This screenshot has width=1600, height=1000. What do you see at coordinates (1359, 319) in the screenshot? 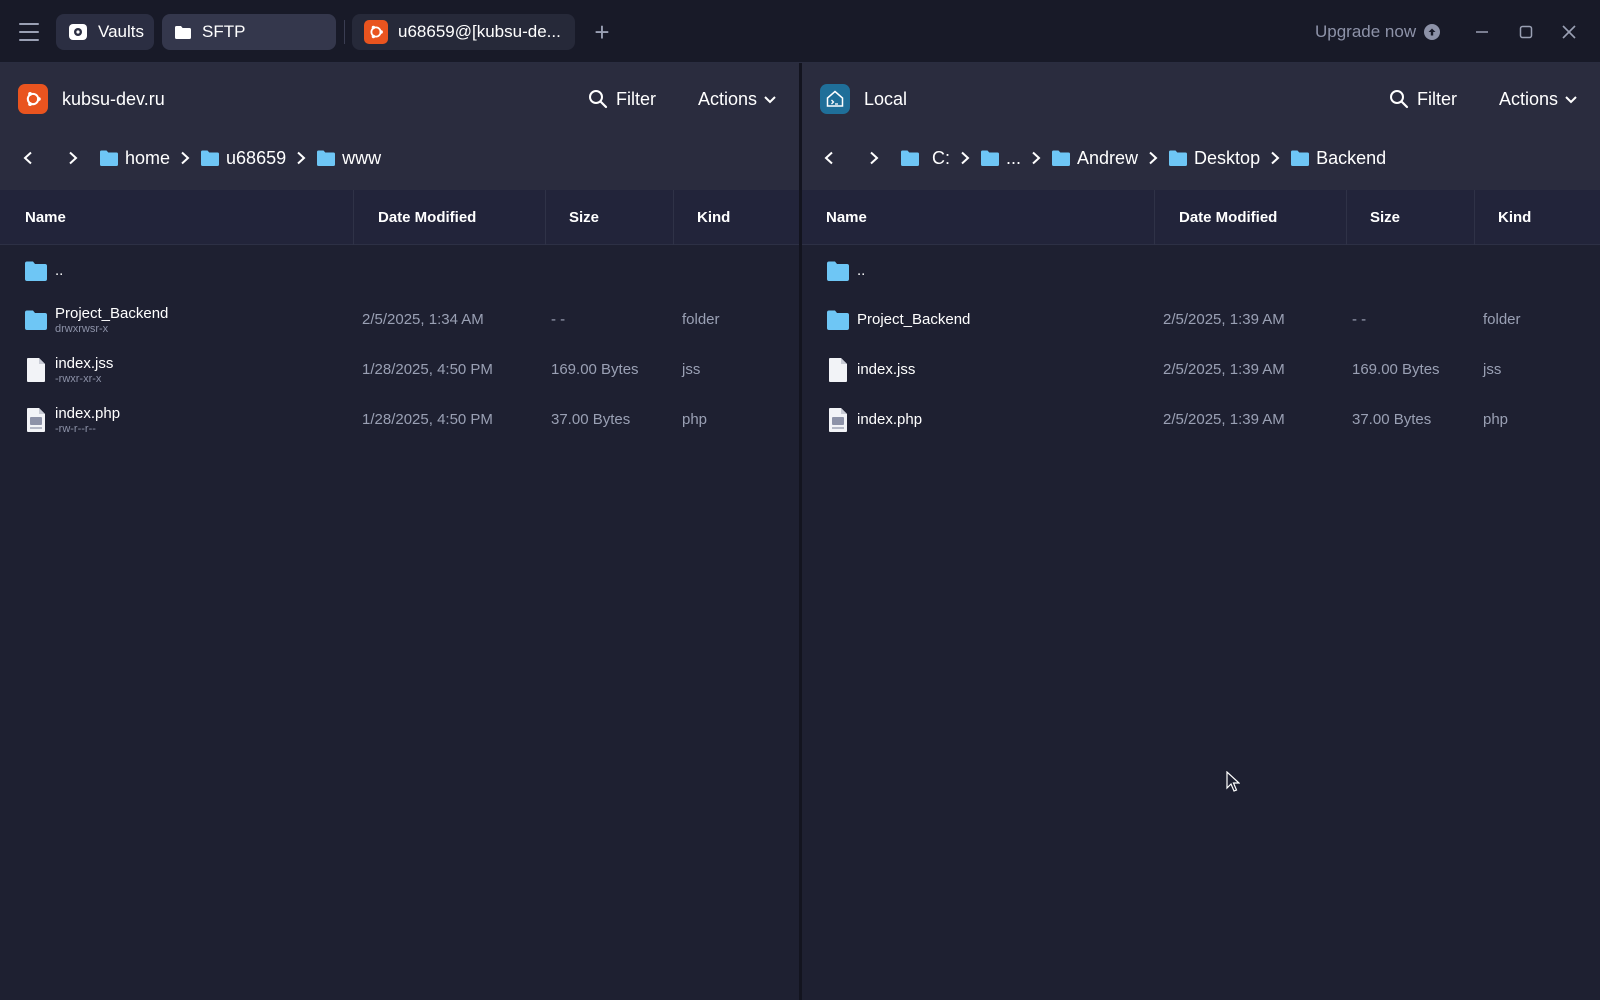
I see `size-cell: - -` at bounding box center [1359, 319].